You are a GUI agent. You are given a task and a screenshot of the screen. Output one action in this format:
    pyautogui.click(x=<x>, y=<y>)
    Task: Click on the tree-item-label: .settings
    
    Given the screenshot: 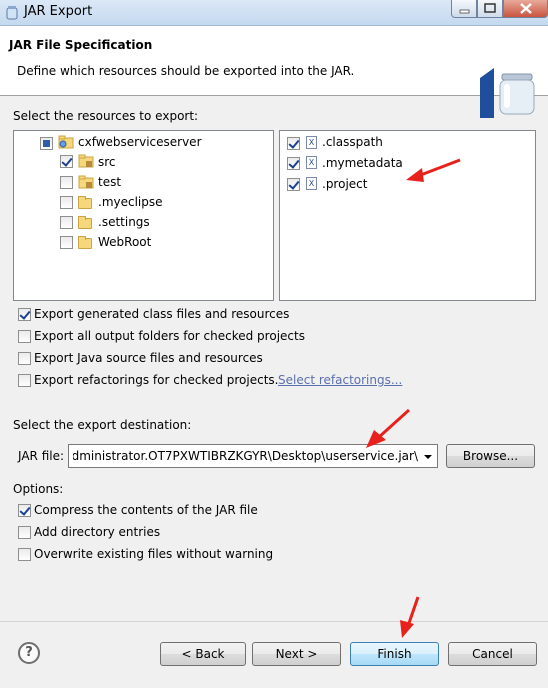 What is the action you would take?
    pyautogui.click(x=124, y=222)
    